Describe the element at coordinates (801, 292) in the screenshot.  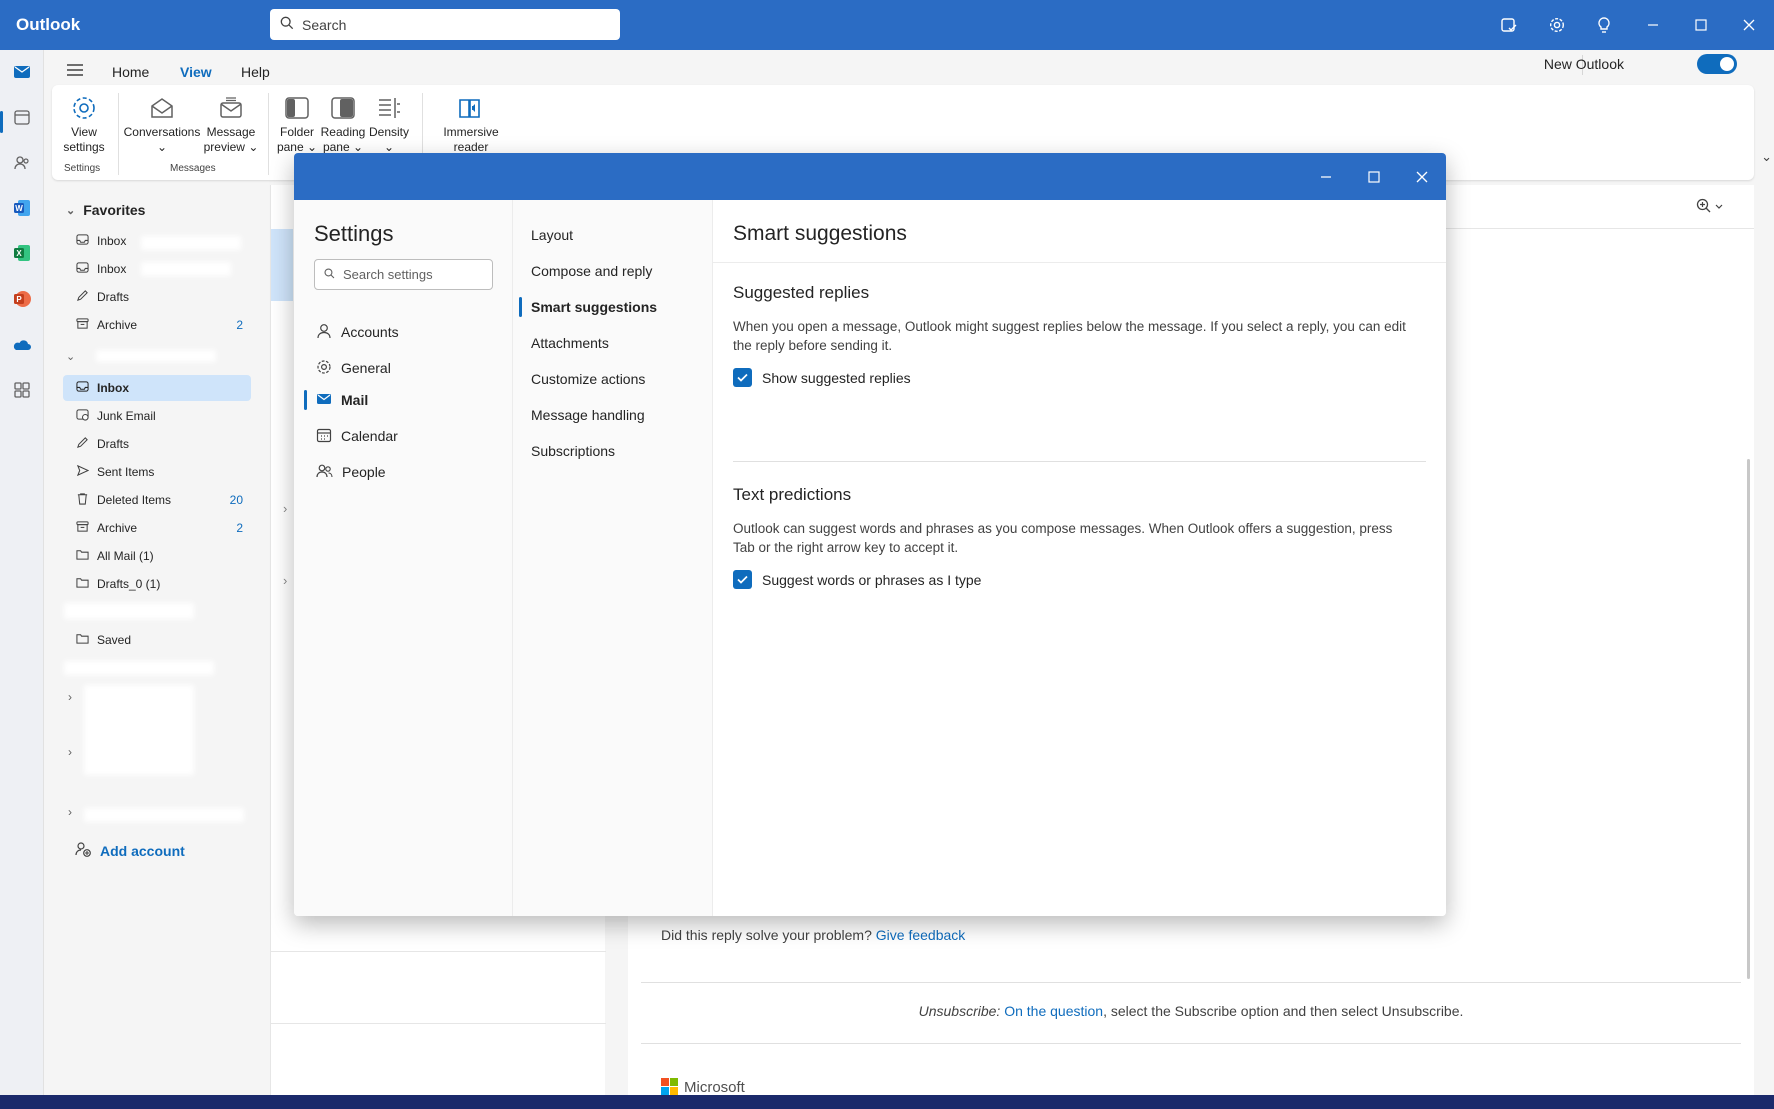
I see `section-title-suggested-replies: Suggested replies` at that location.